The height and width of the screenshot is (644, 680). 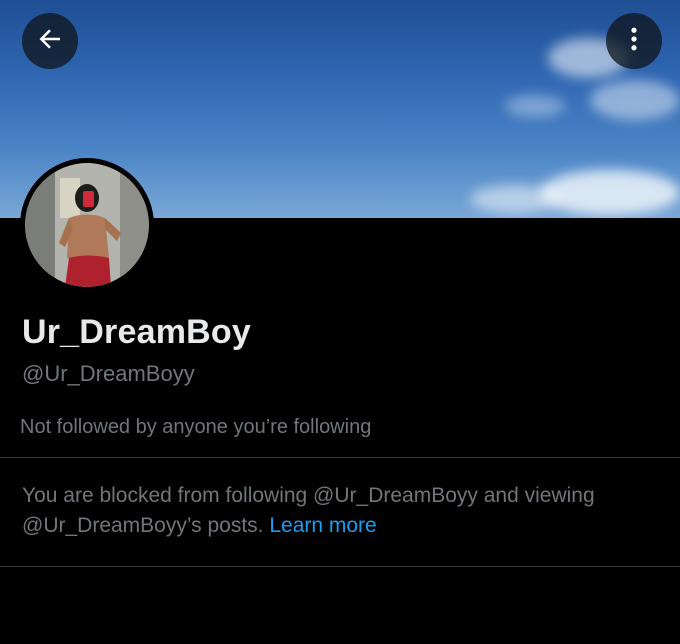 I want to click on display-name: Ur_DreamBoy, so click(x=136, y=332).